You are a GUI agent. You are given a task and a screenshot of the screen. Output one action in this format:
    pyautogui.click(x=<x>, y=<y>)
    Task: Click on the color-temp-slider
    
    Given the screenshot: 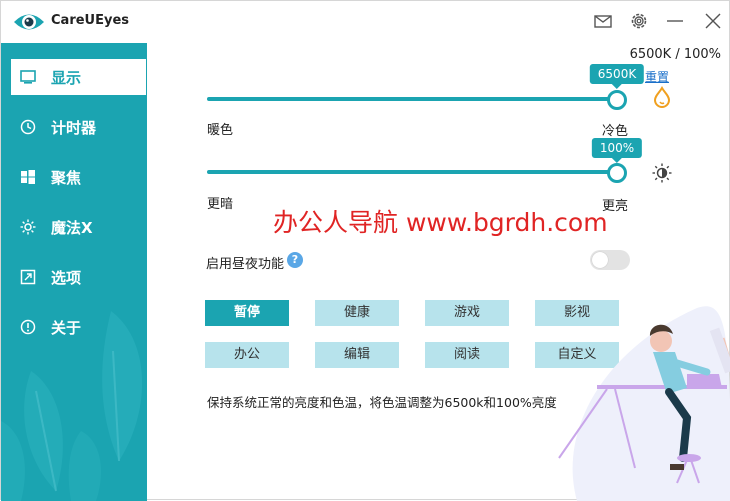 What is the action you would take?
    pyautogui.click(x=417, y=99)
    